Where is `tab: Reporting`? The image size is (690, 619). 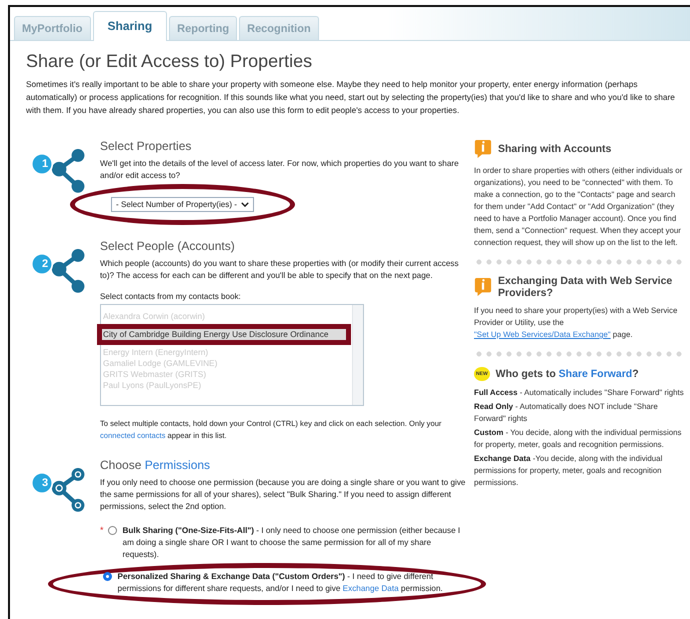 tab: Reporting is located at coordinates (203, 28).